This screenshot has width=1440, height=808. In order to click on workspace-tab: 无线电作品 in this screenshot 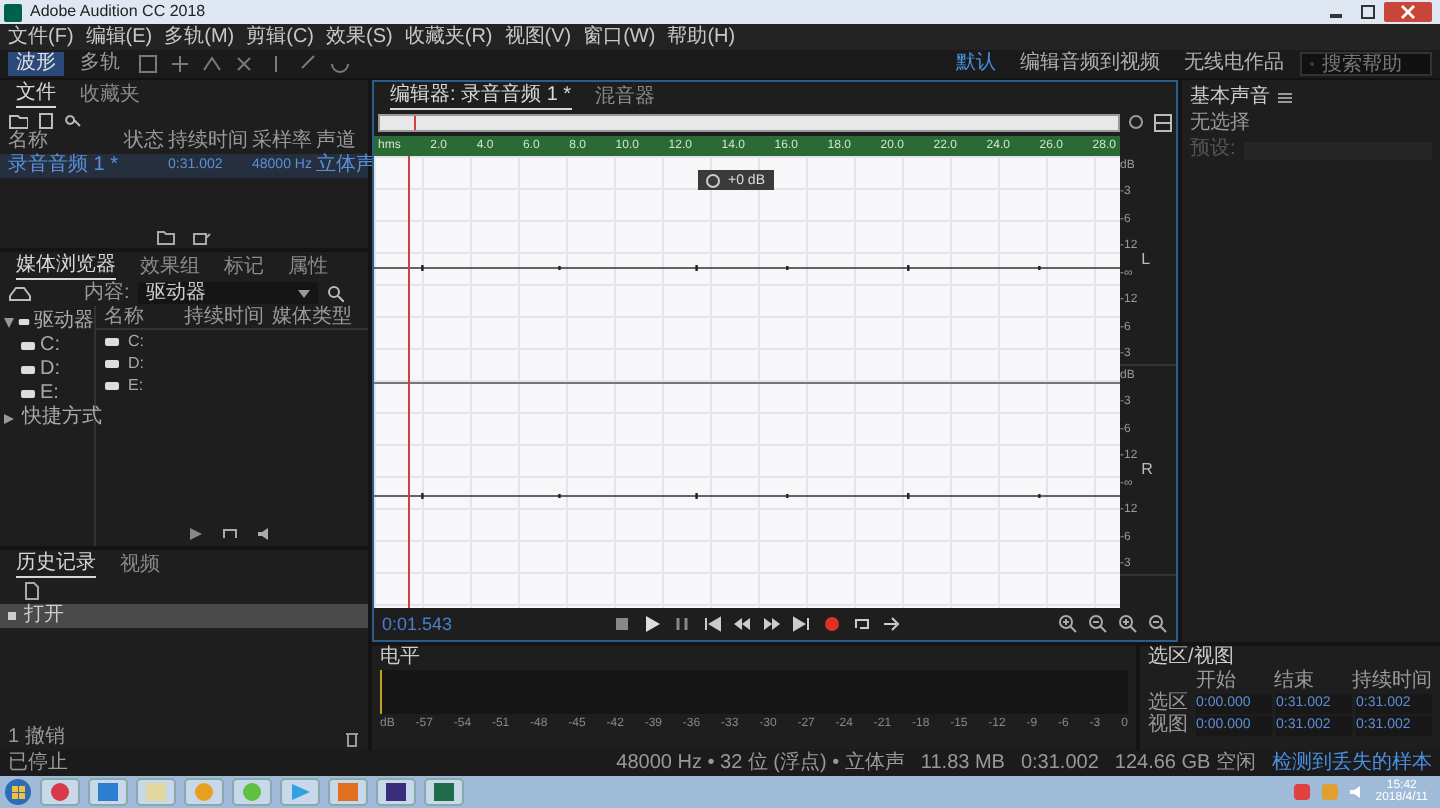, I will do `click(1234, 64)`.